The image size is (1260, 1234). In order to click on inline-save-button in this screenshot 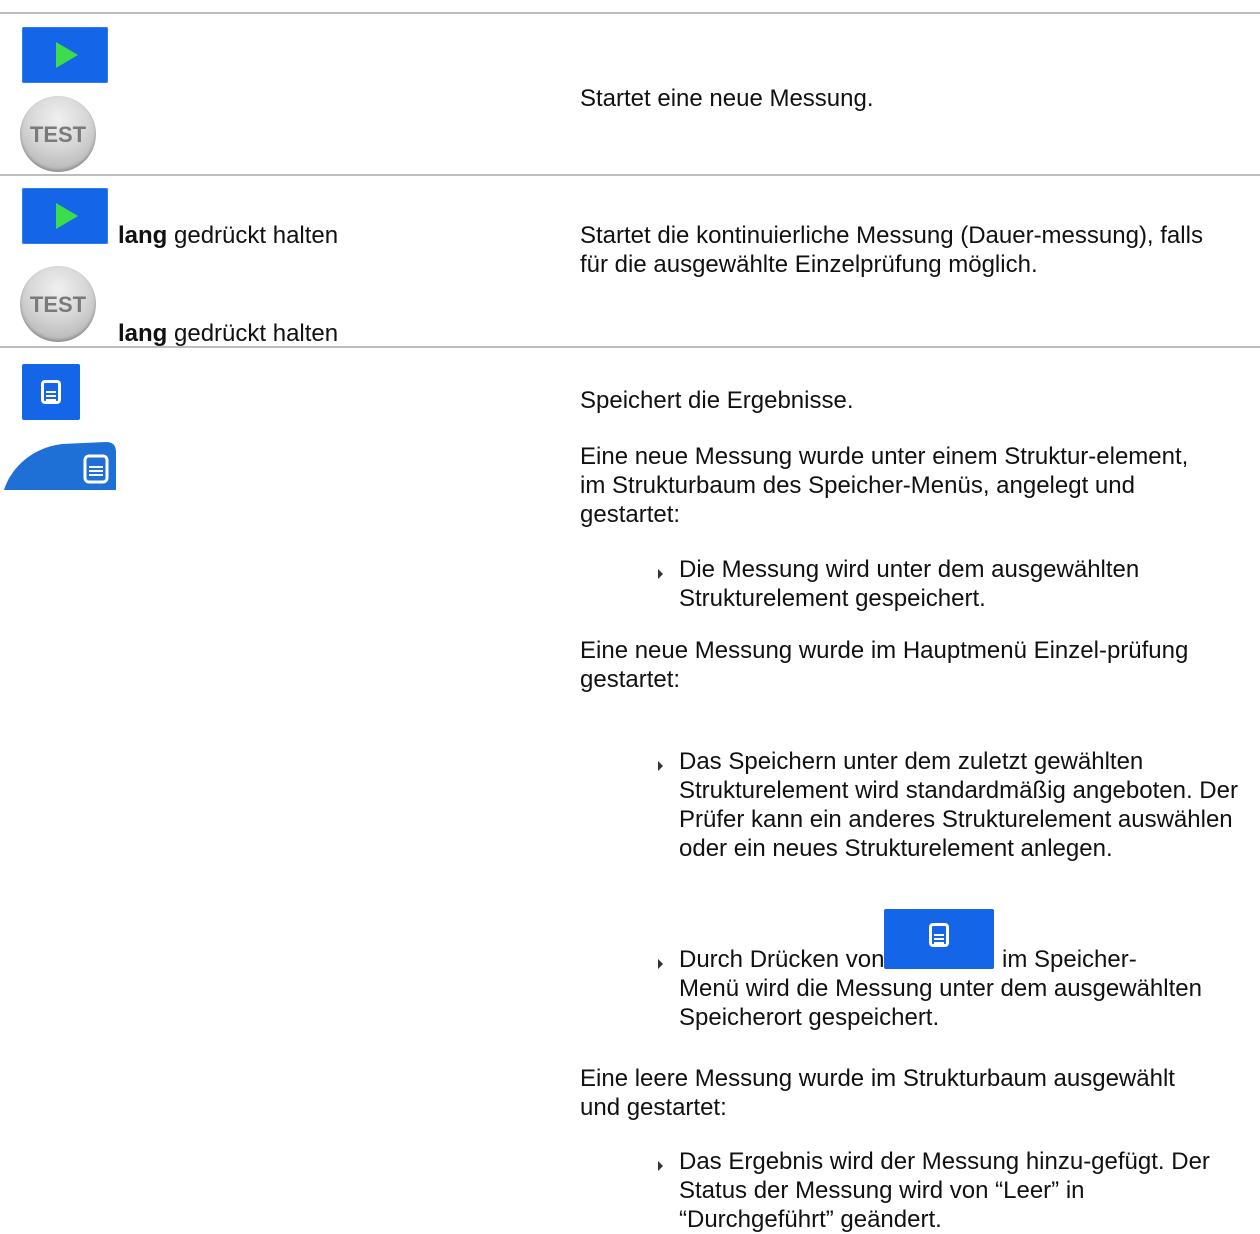, I will do `click(939, 939)`.